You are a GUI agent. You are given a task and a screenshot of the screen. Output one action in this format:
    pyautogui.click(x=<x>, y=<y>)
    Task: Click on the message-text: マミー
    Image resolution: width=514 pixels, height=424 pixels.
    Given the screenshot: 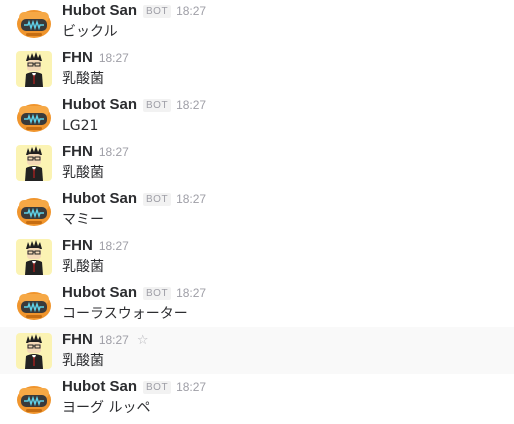 What is the action you would take?
    pyautogui.click(x=83, y=220)
    